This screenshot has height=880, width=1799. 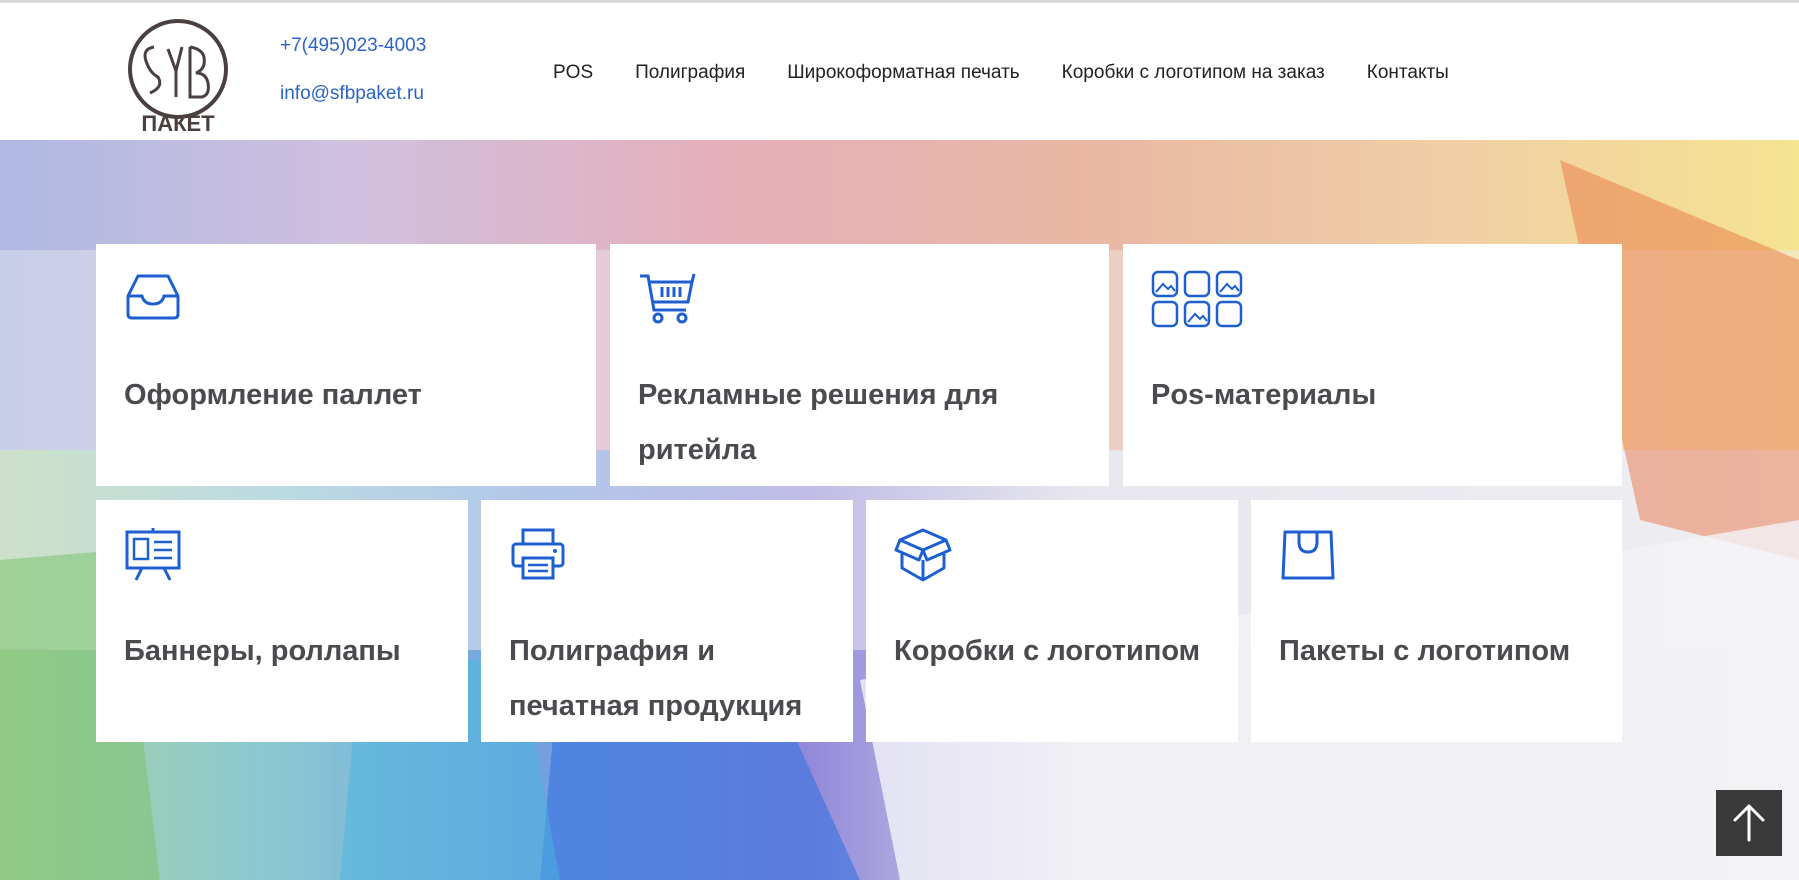 I want to click on card-title: Рекламные решения для ритейла, so click(x=818, y=422).